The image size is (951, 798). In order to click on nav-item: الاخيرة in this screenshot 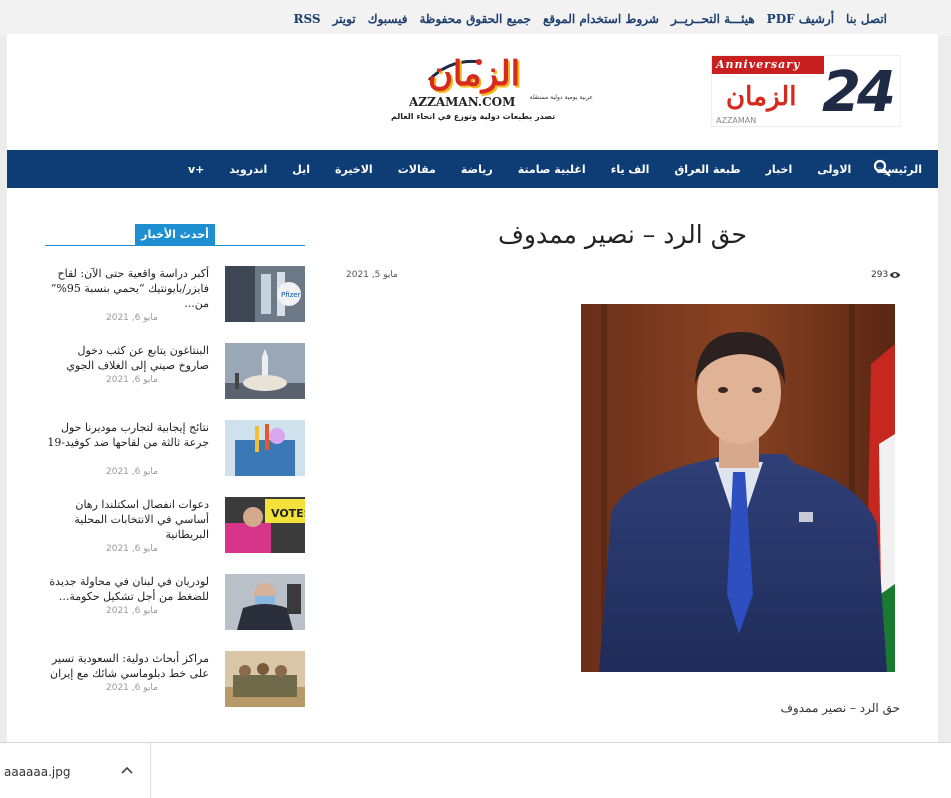, I will do `click(354, 169)`.